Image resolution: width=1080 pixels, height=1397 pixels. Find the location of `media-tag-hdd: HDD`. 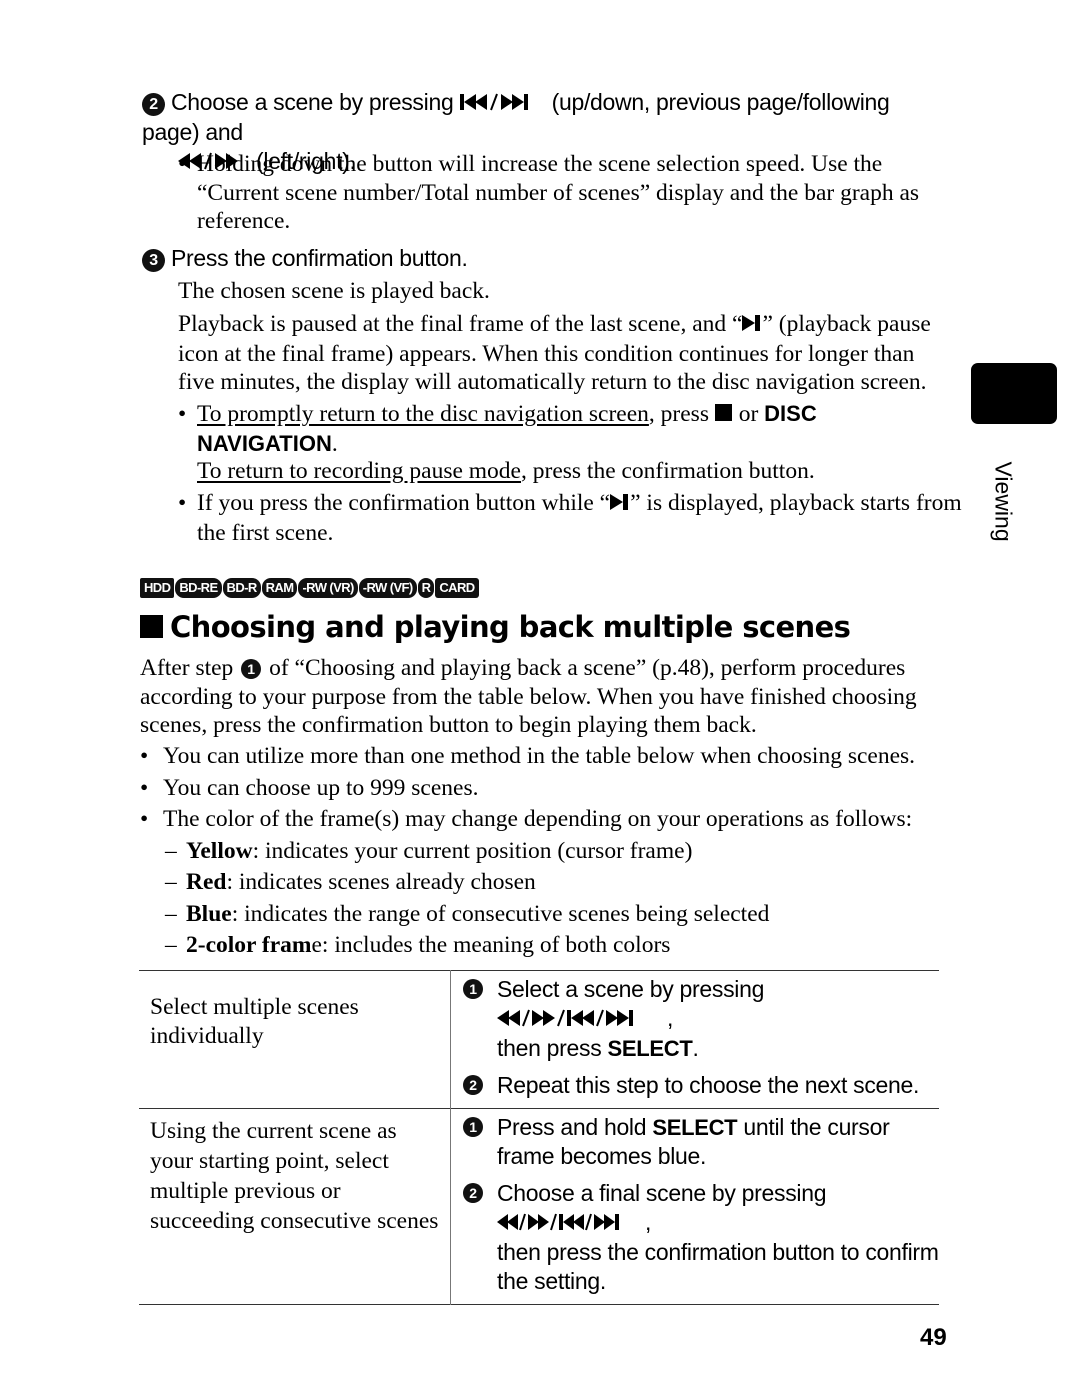

media-tag-hdd: HDD is located at coordinates (157, 588).